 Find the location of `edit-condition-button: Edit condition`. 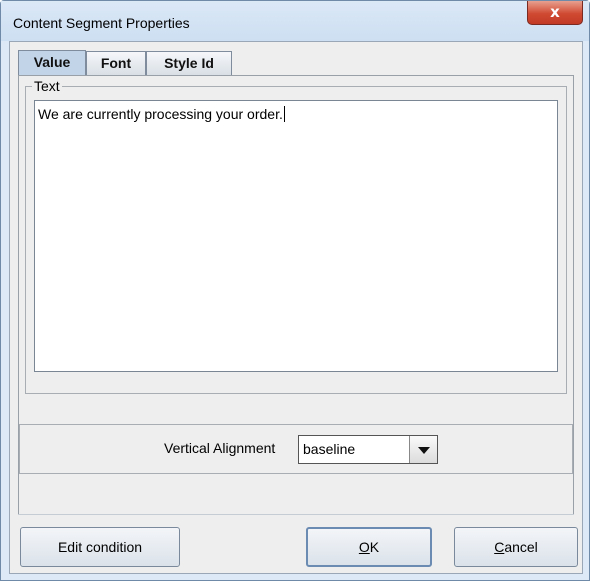

edit-condition-button: Edit condition is located at coordinates (100, 547).